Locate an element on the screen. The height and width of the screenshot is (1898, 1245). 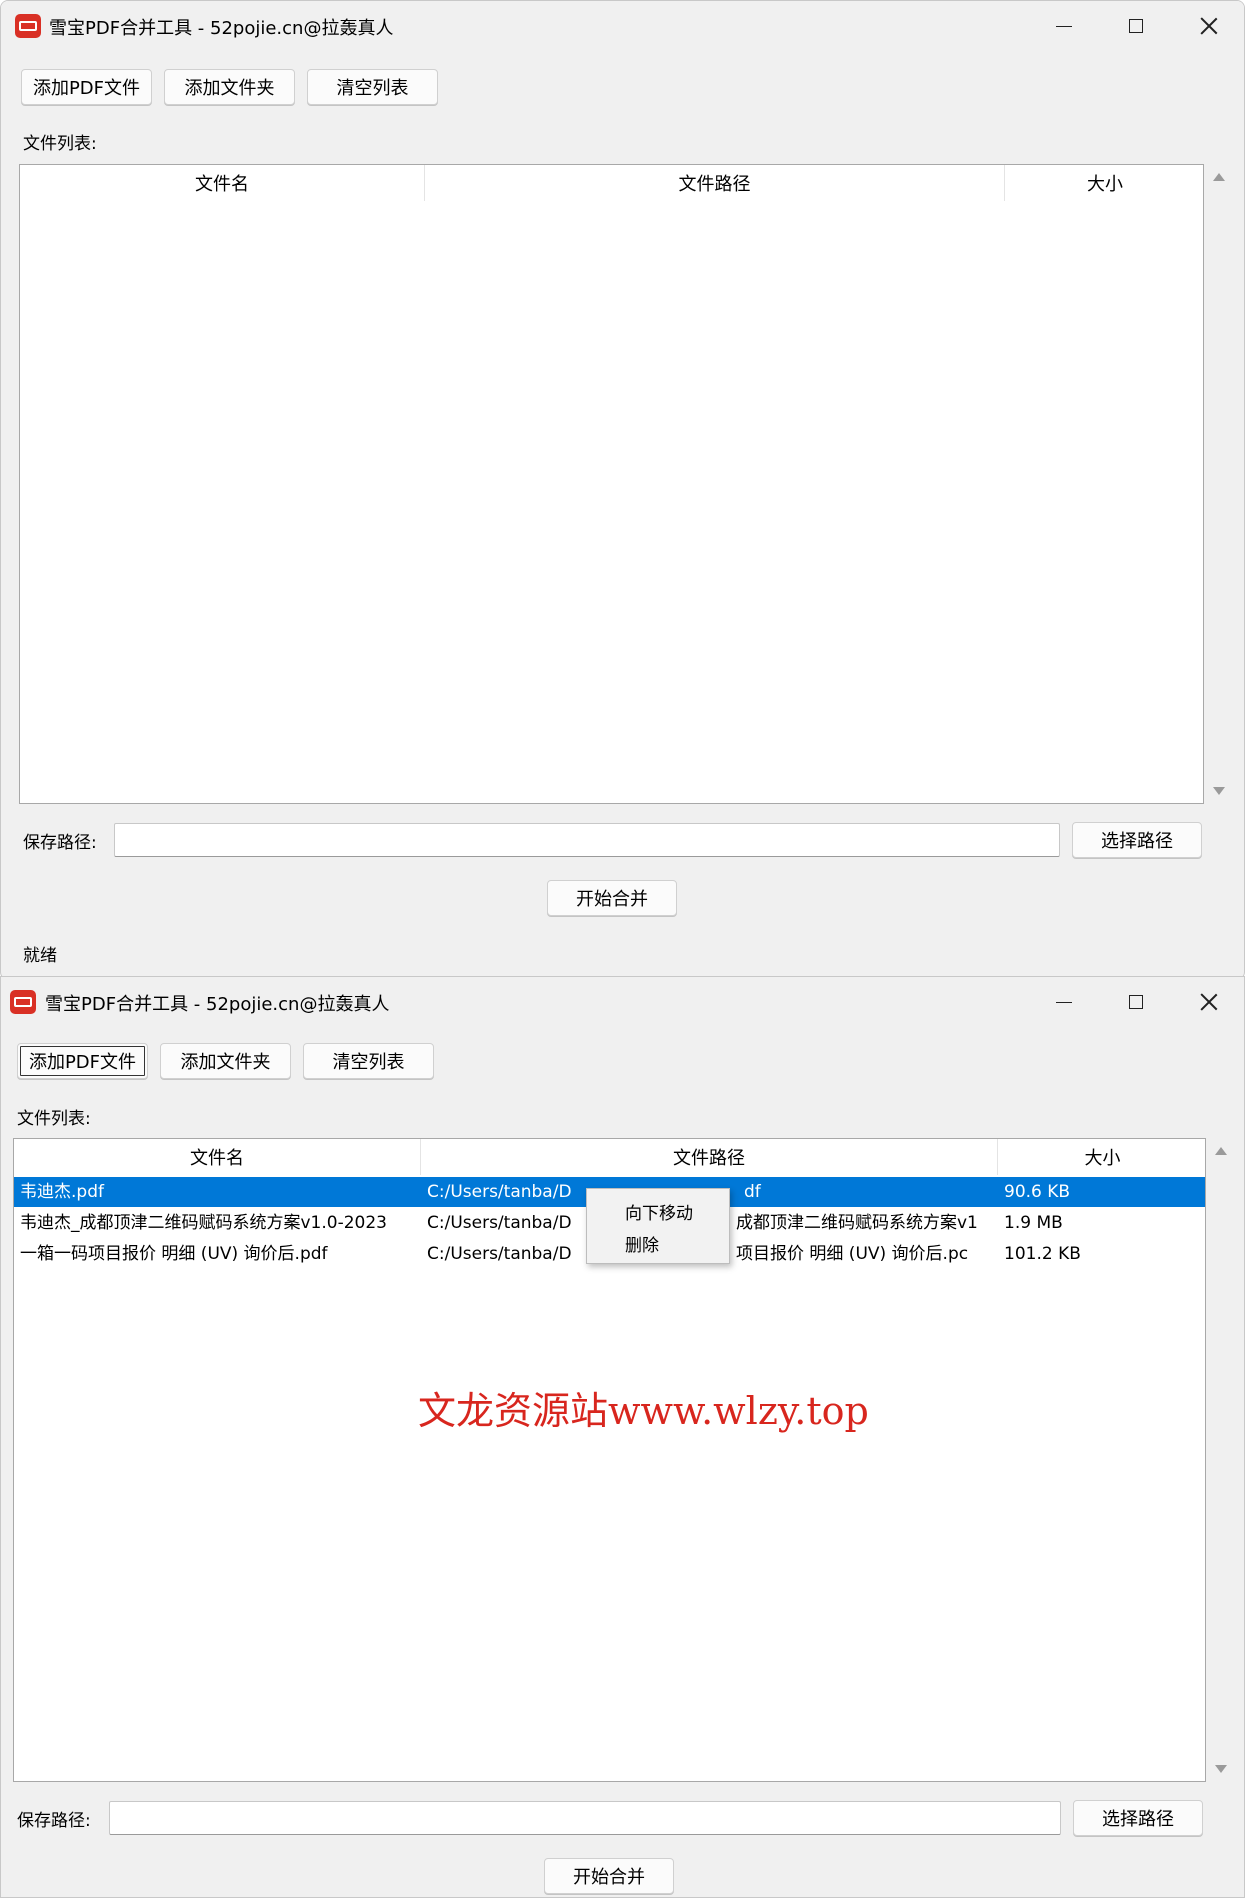
file-name-cell: 一箱一码项目报价 明细 (UV) 询价后.pdf is located at coordinates (174, 1254).